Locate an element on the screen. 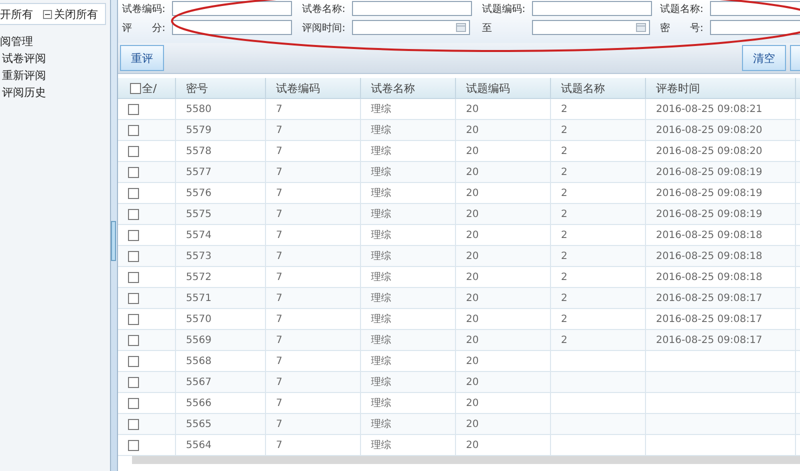 The width and height of the screenshot is (800, 471). column-header: 试卷名称 is located at coordinates (408, 88).